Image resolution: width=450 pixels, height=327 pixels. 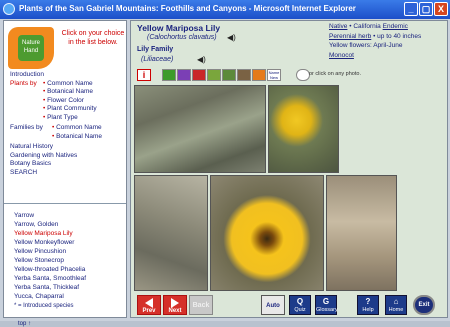 I want to click on right-arrow-icon, so click(x=175, y=303).